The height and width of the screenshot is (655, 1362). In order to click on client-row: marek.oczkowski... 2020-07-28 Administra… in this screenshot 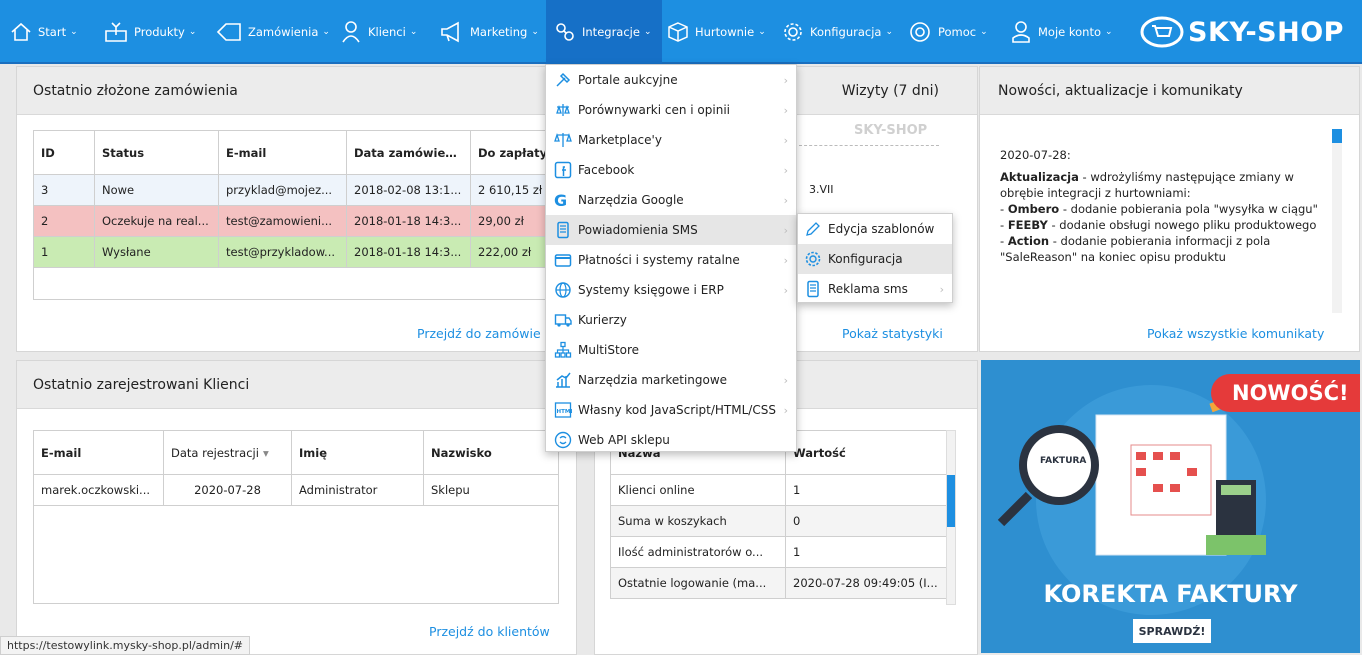, I will do `click(296, 490)`.